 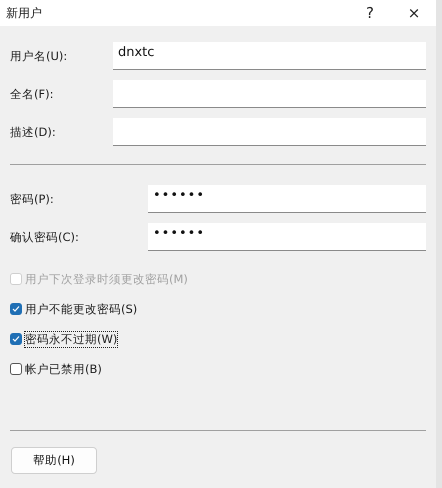 What do you see at coordinates (32, 94) in the screenshot?
I see `field-label: 全名(F):` at bounding box center [32, 94].